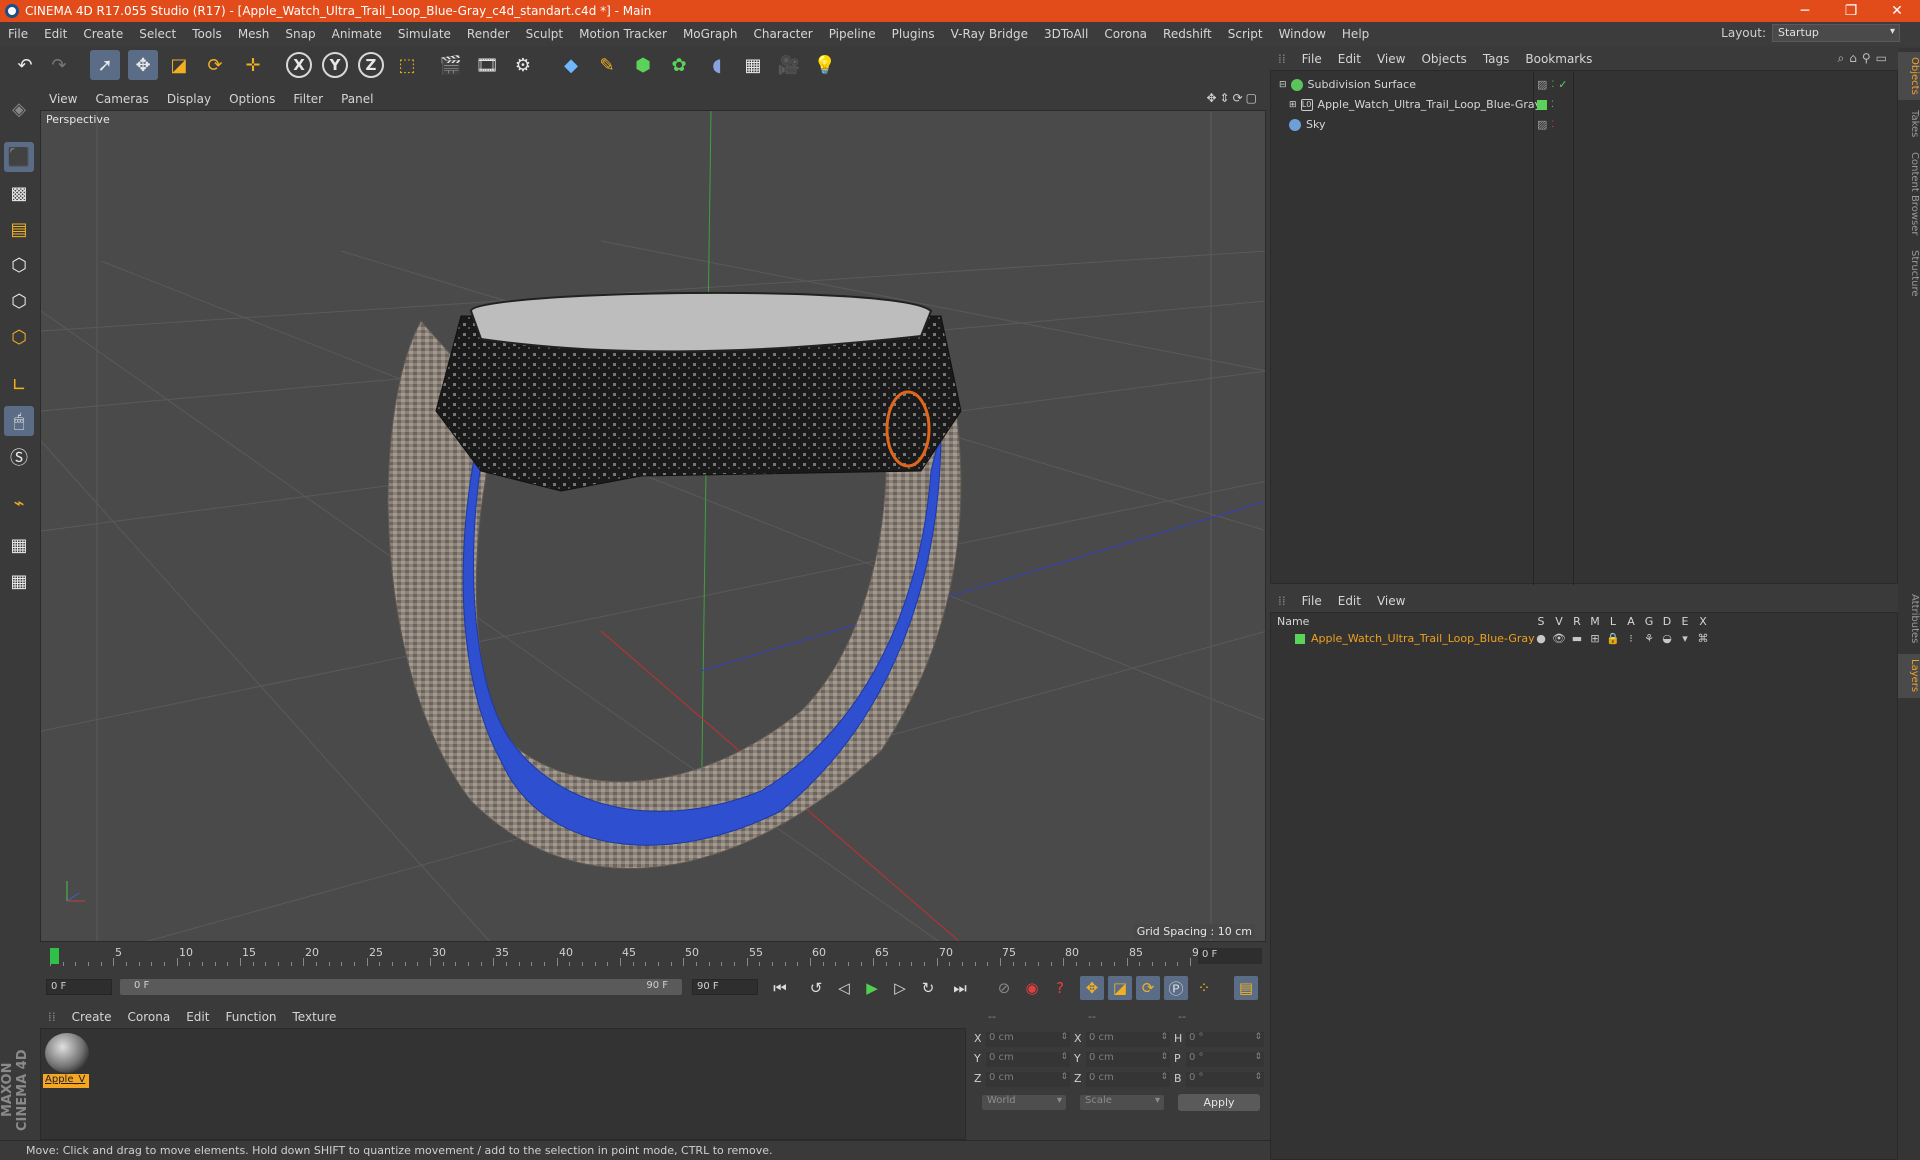 This screenshot has width=1920, height=1160. I want to click on tab-takes: Takes, so click(1909, 124).